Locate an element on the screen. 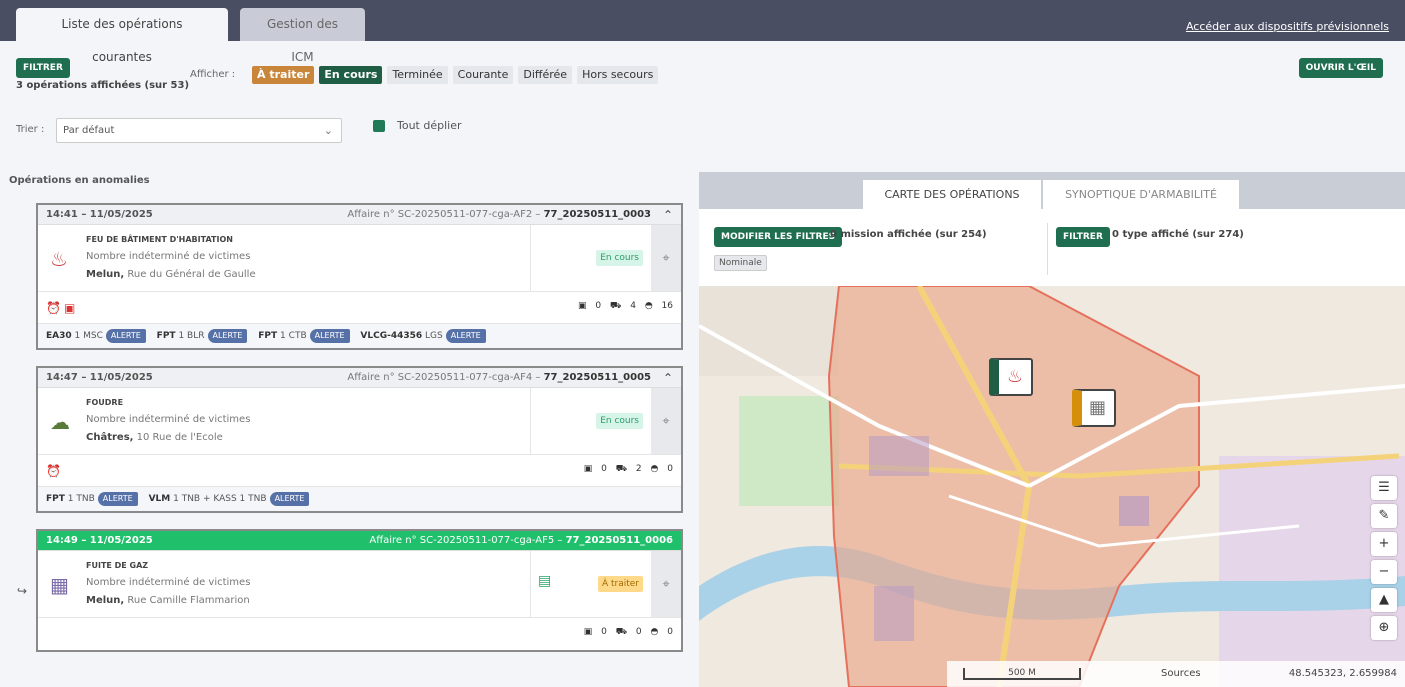 The height and width of the screenshot is (687, 1405). alarm-icon: ⏰ is located at coordinates (55, 471).